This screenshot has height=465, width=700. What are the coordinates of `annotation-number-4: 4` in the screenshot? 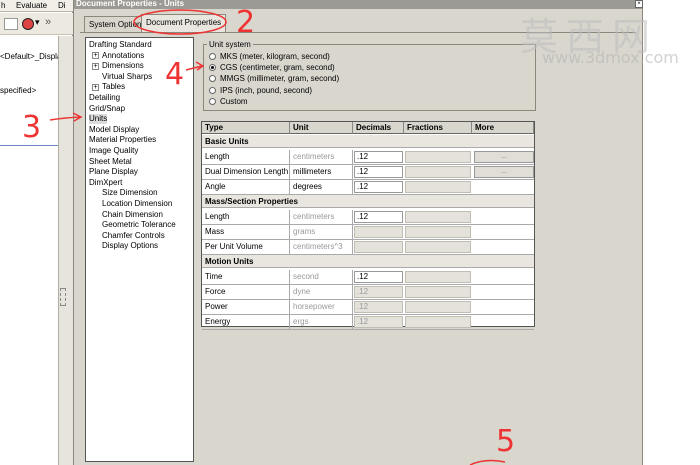 It's located at (175, 74).